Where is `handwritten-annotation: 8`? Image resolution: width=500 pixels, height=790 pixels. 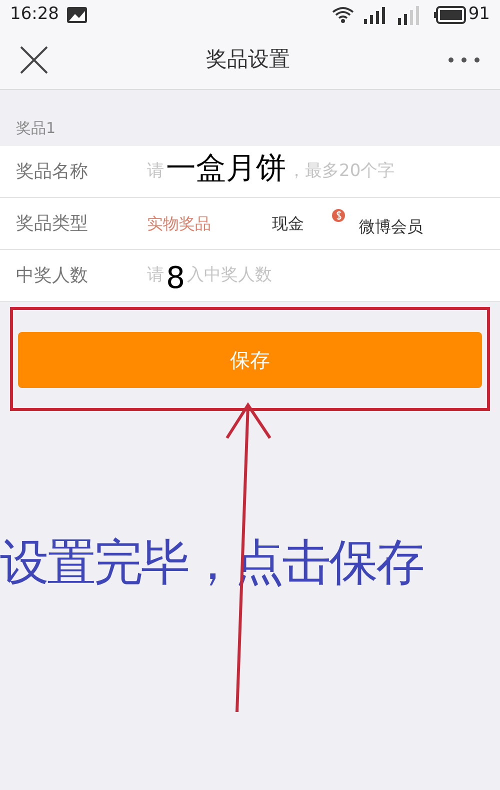
handwritten-annotation: 8 is located at coordinates (176, 279).